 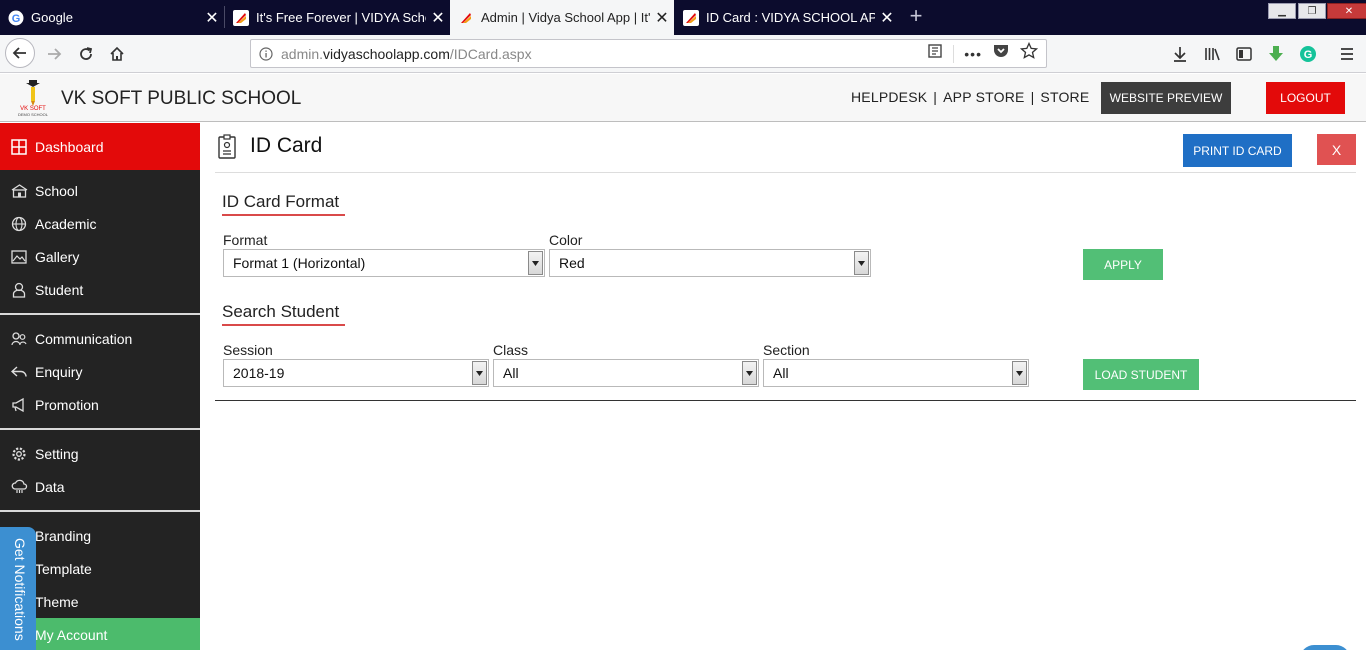 I want to click on app-store-link: APP STORE, so click(x=983, y=97).